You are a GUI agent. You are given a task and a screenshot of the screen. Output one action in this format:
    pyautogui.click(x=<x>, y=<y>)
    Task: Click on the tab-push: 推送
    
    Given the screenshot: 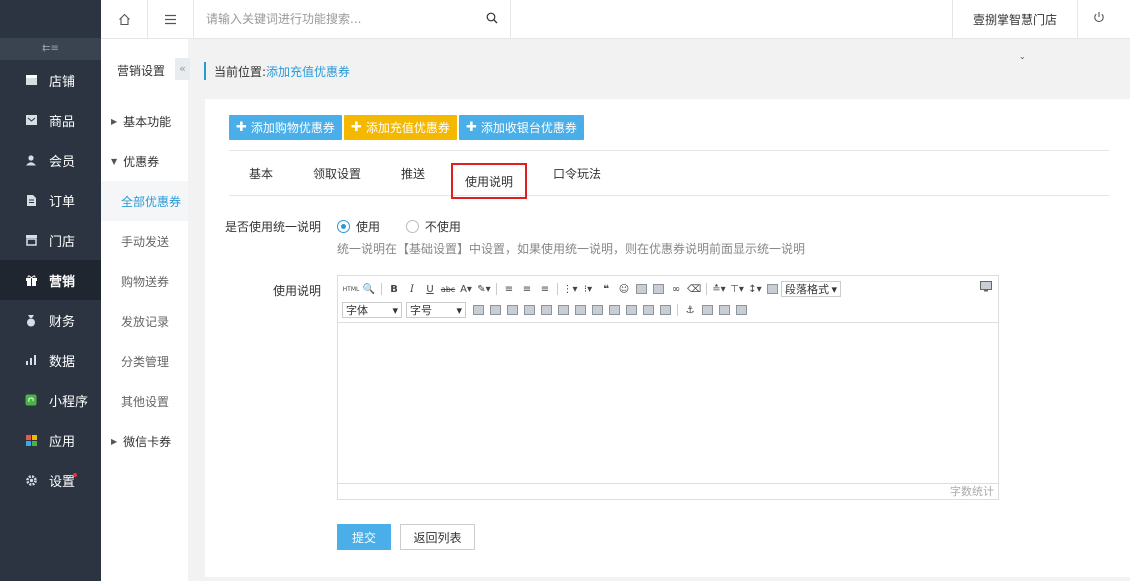 What is the action you would take?
    pyautogui.click(x=413, y=173)
    